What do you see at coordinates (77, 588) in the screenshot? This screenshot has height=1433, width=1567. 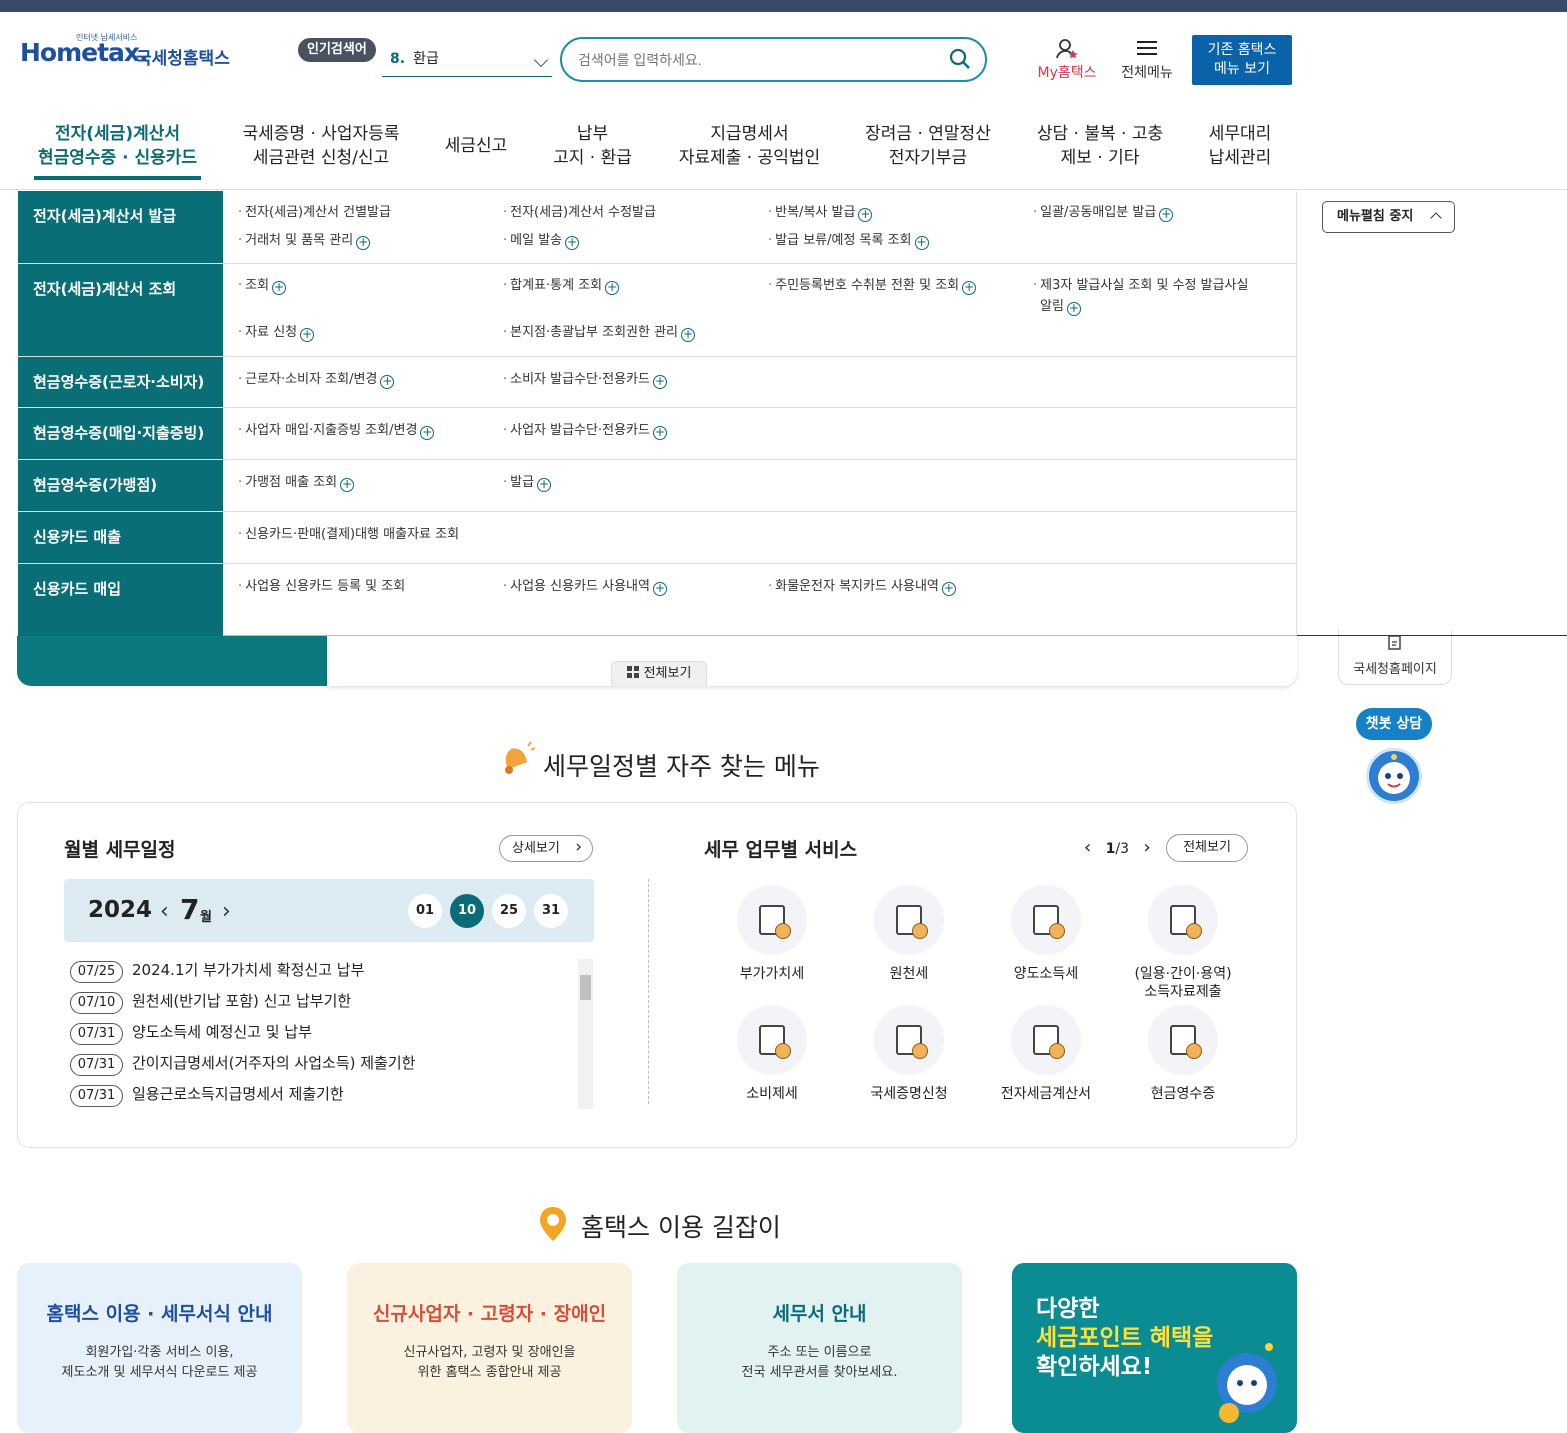 I see `mega-category: 신용카드 매입` at bounding box center [77, 588].